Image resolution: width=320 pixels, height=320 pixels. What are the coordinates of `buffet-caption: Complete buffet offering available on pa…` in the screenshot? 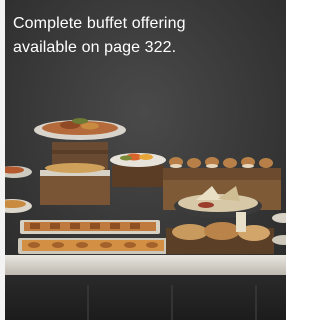 It's located at (143, 36).